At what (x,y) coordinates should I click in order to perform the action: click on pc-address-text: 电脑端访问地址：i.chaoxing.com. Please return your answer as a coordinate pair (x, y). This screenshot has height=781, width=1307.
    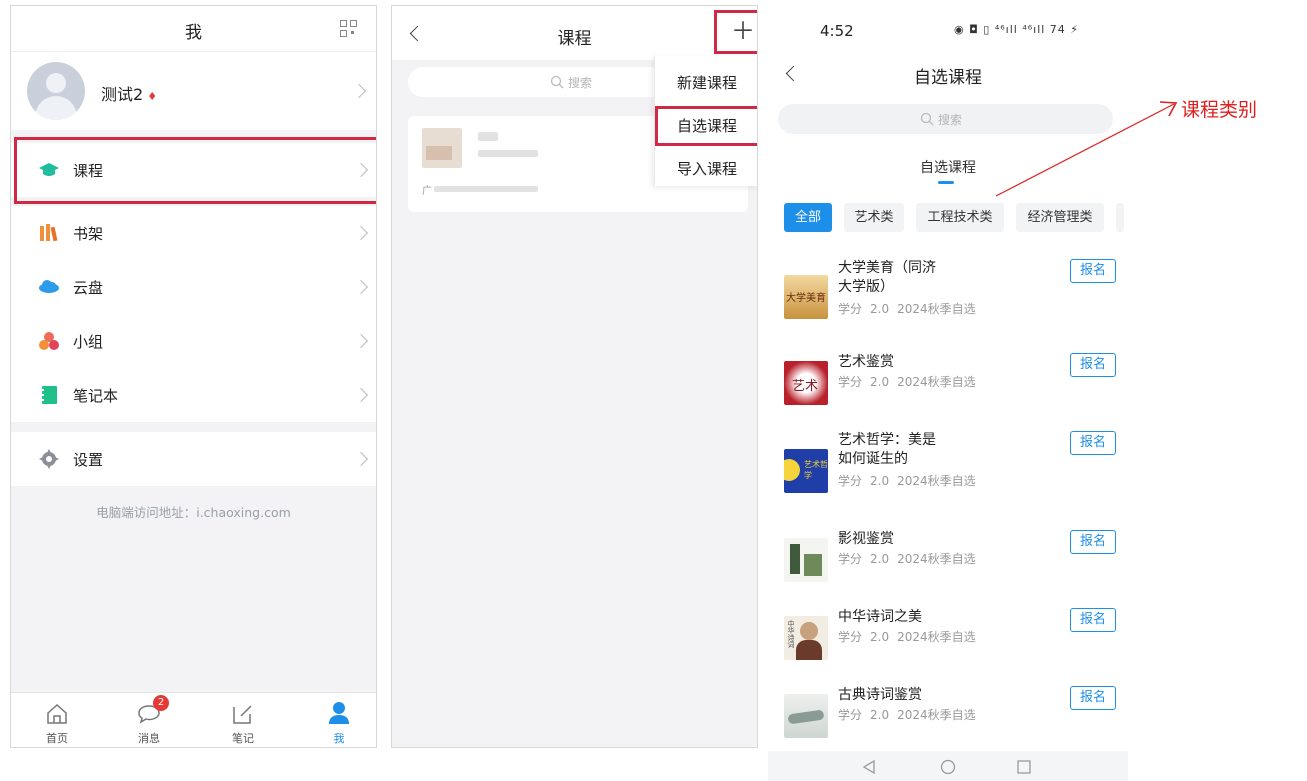
    Looking at the image, I should click on (193, 512).